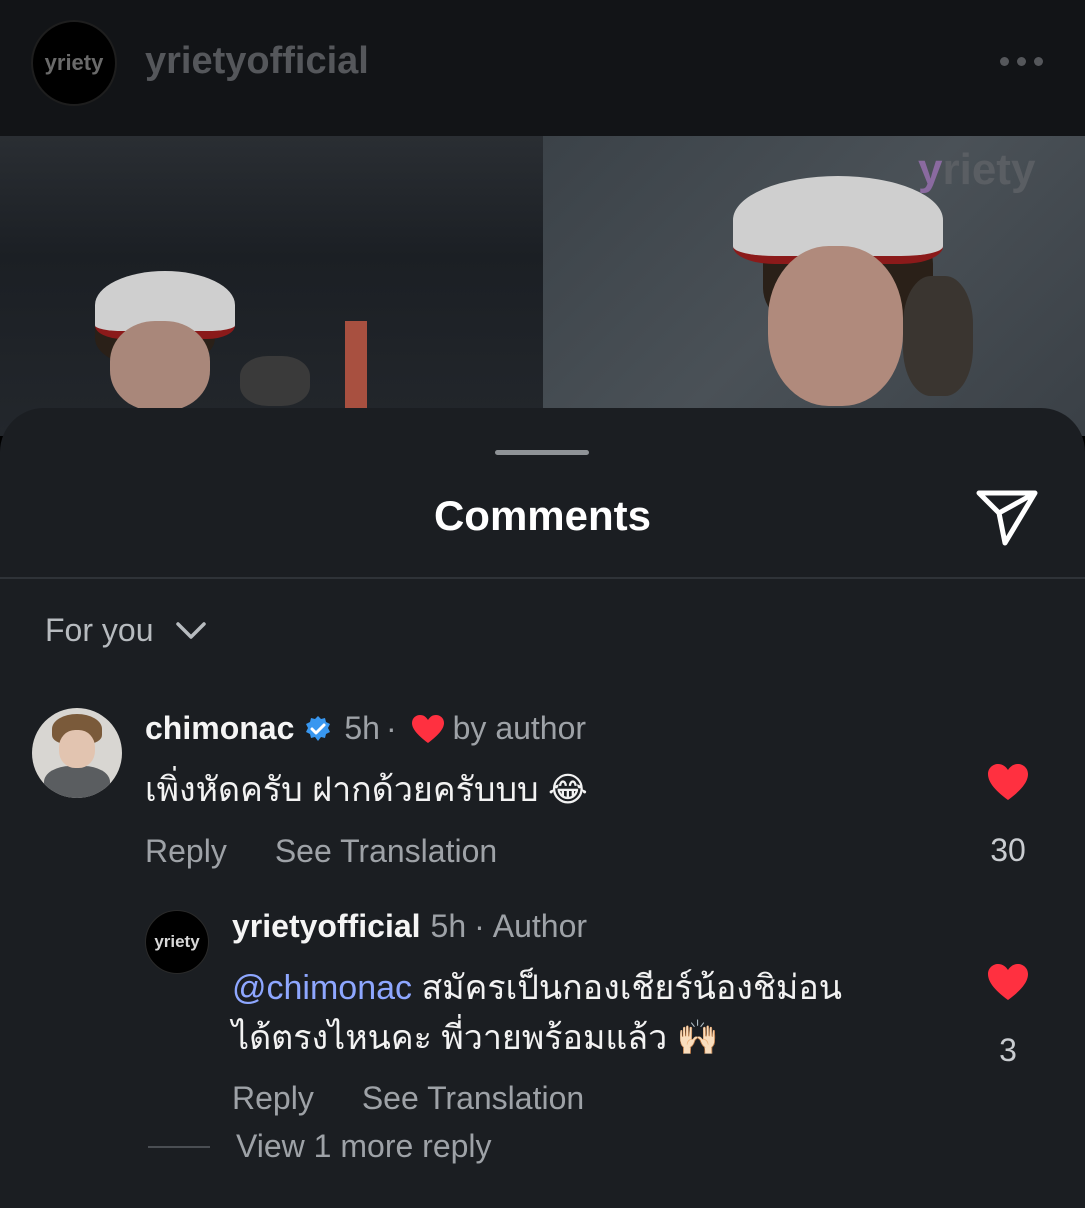 The width and height of the screenshot is (1085, 1208). Describe the element at coordinates (1008, 850) in the screenshot. I see `like-count: 30` at that location.